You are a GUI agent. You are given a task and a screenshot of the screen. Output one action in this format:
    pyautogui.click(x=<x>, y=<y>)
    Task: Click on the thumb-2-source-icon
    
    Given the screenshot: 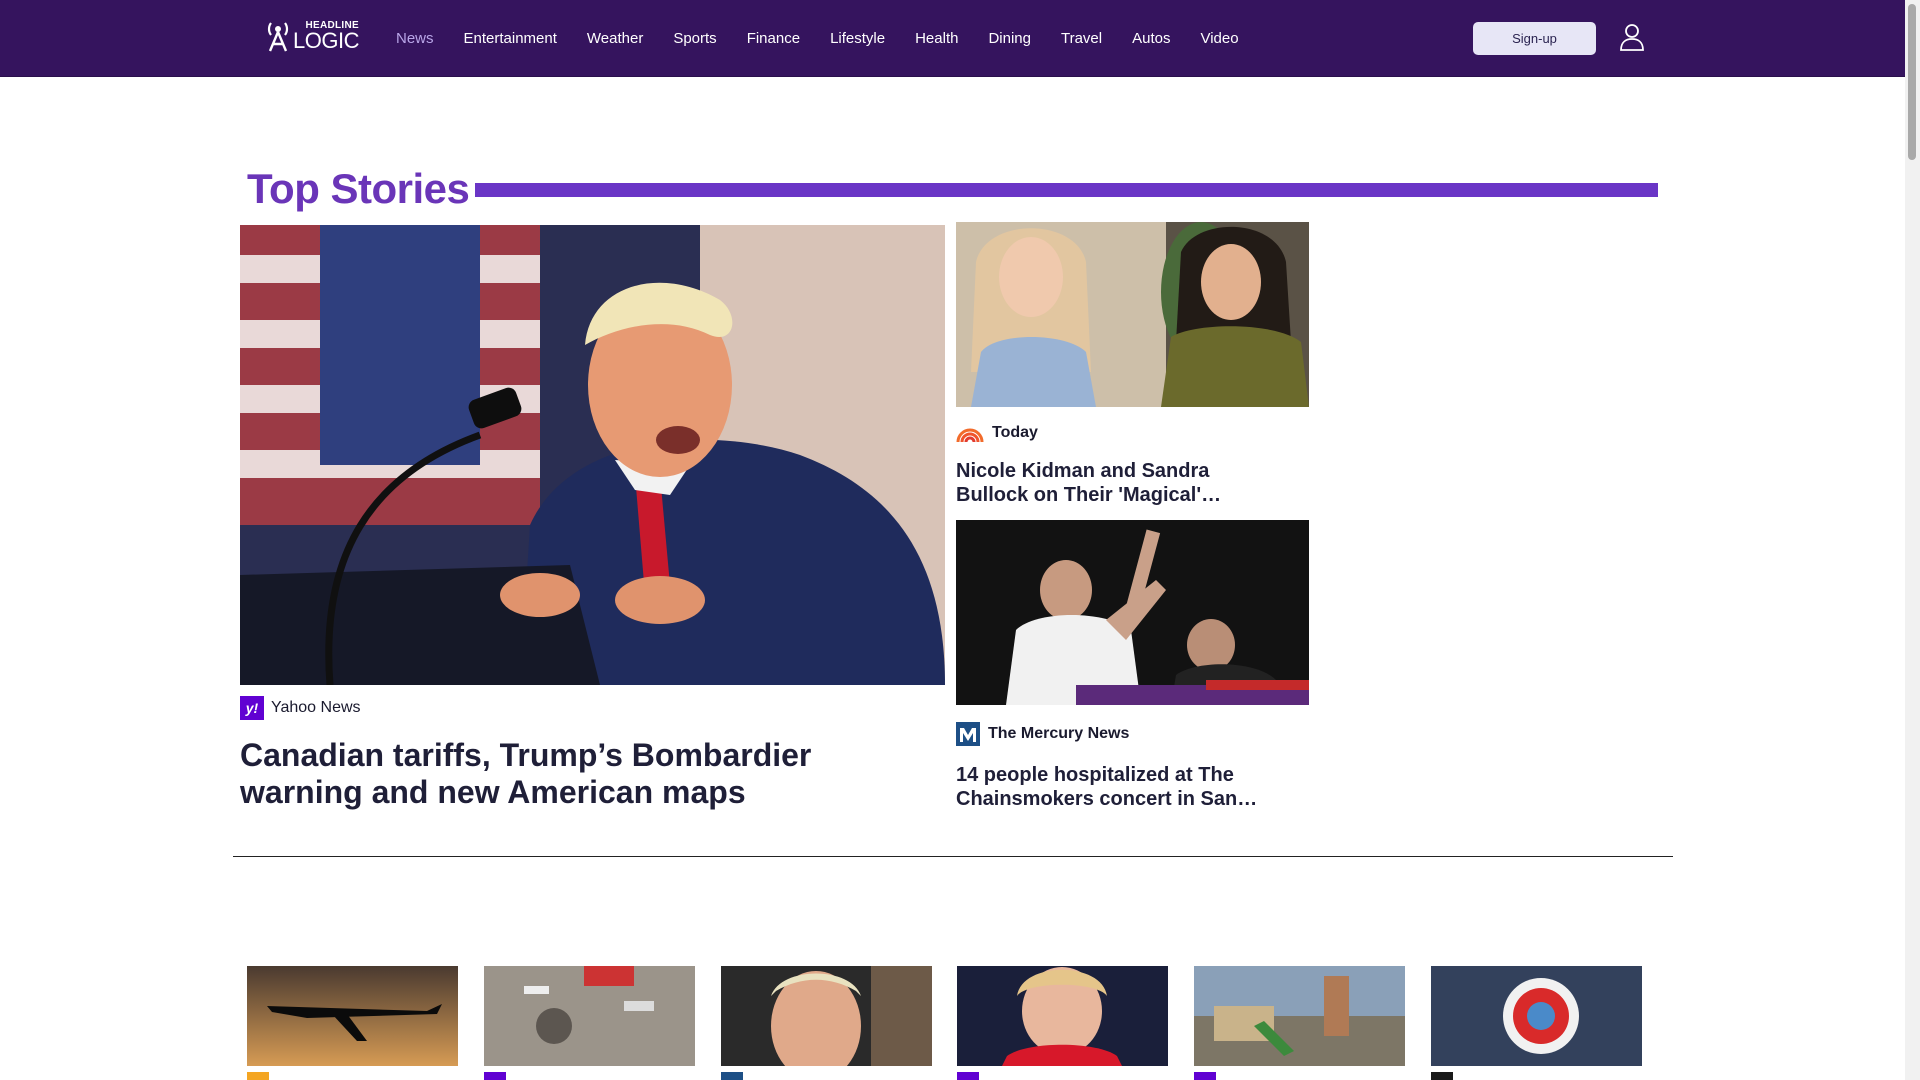 What is the action you would take?
    pyautogui.click(x=495, y=1076)
    